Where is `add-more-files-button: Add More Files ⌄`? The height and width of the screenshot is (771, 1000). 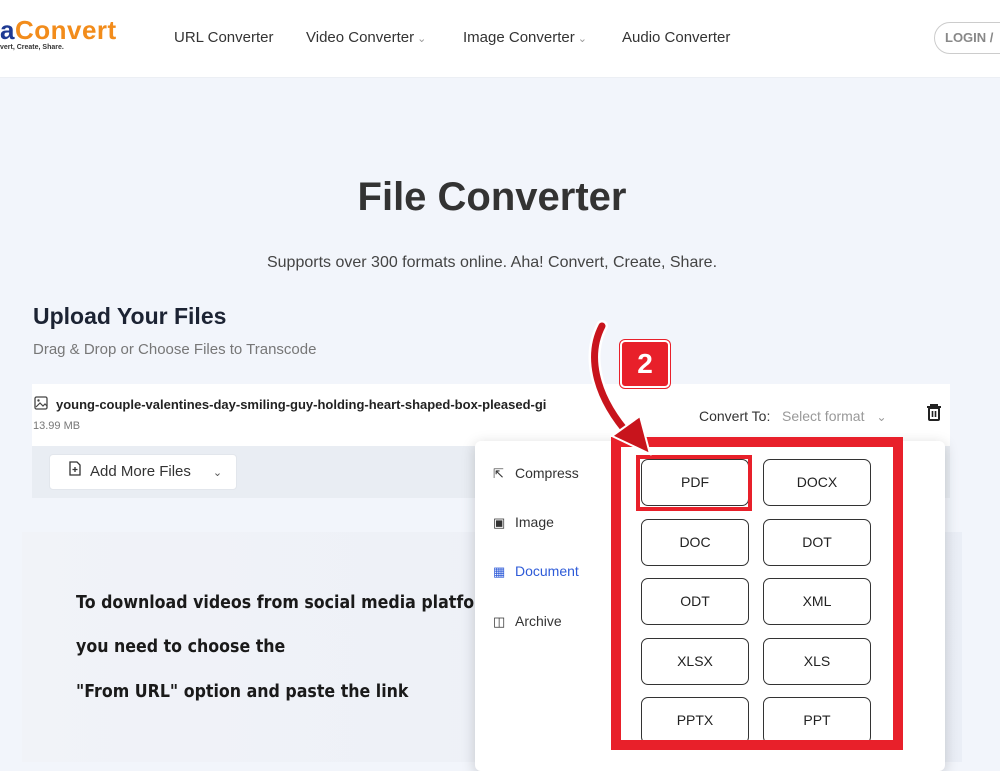
add-more-files-button: Add More Files ⌄ is located at coordinates (143, 472).